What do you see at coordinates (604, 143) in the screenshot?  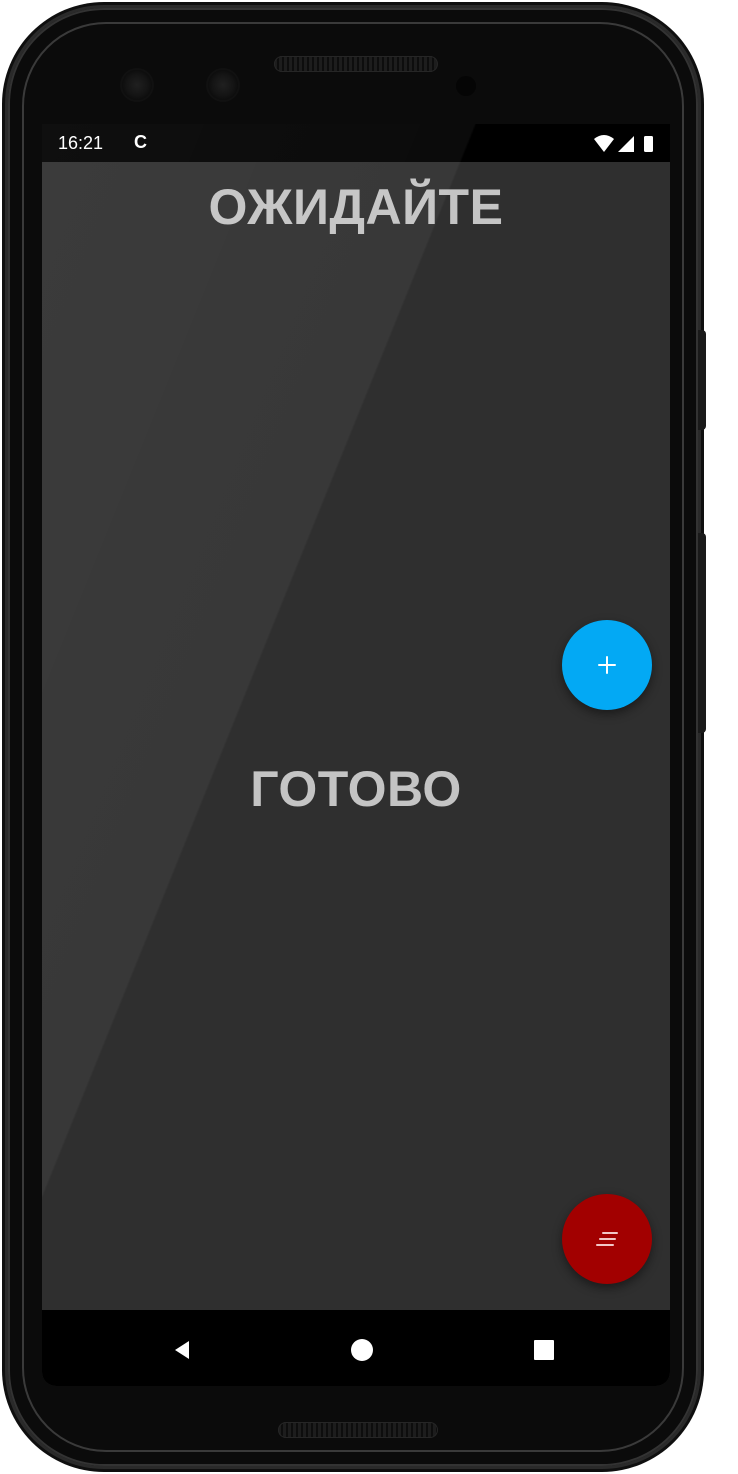 I see `wifi-icon` at bounding box center [604, 143].